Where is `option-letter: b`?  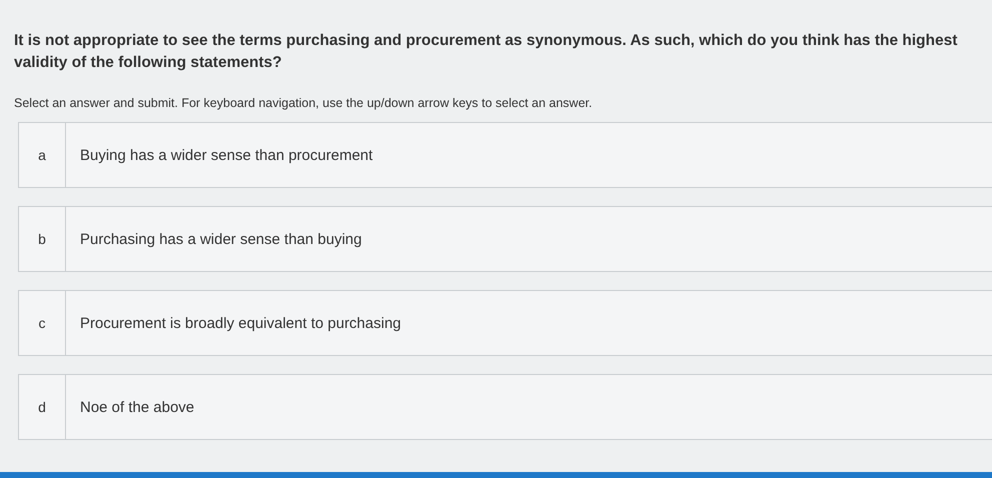
option-letter: b is located at coordinates (42, 239).